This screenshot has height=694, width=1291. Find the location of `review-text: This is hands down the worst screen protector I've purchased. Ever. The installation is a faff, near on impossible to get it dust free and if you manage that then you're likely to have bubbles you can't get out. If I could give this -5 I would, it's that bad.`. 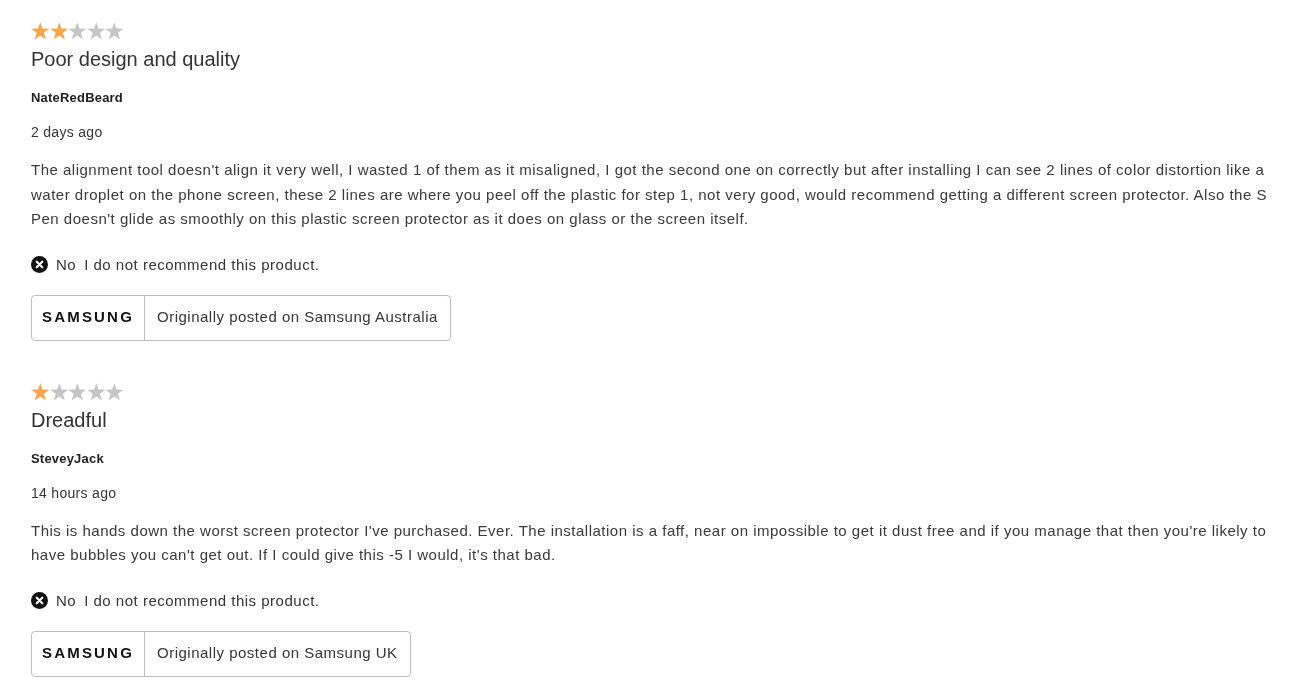

review-text: This is hands down the worst screen protector I've purchased. Ever. The installation is a faff, near on impossible to get it dust free and if you manage that then you're likely to have bubbles you can't get out. If I could give this -5 I would, it's that bad. is located at coordinates (649, 542).